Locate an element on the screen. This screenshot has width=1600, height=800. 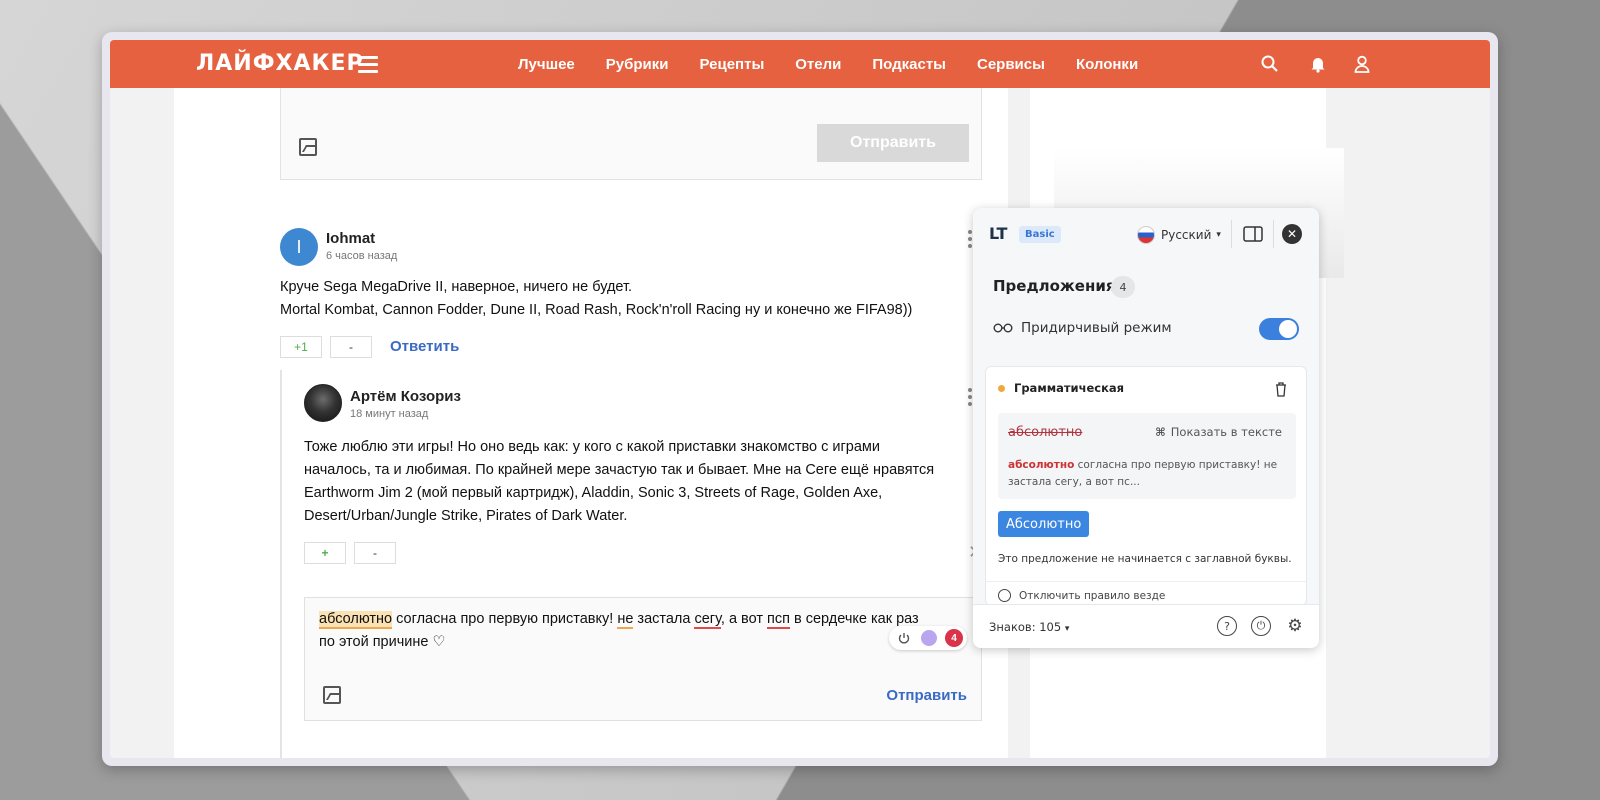
picky-mode-label: Придирчивый режим is located at coordinates (1082, 328).